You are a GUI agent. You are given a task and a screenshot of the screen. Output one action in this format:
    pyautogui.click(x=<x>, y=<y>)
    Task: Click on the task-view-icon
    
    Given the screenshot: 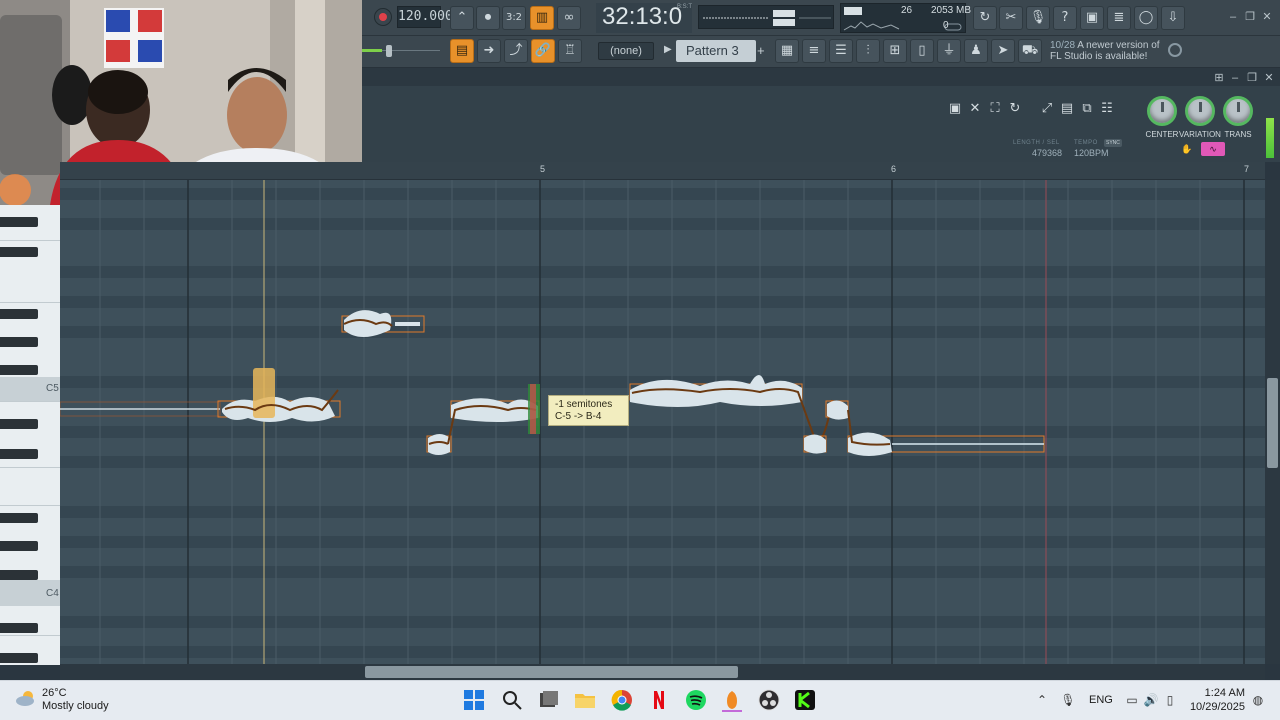 What is the action you would take?
    pyautogui.click(x=549, y=700)
    